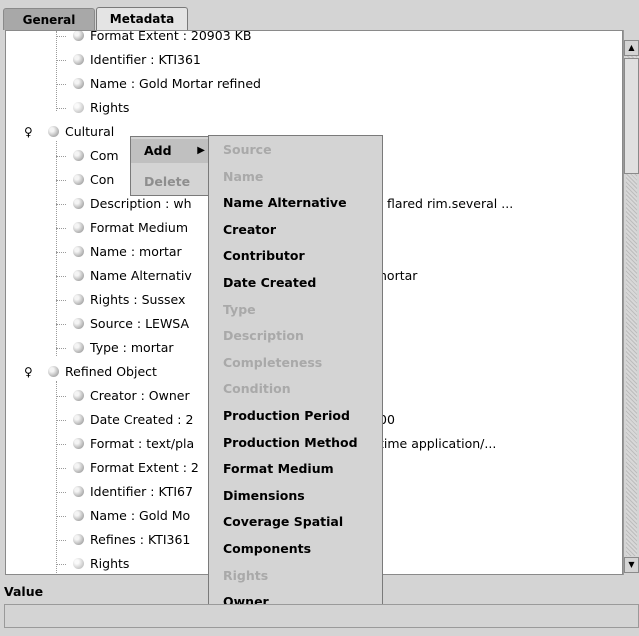  Describe the element at coordinates (285, 203) in the screenshot. I see `submenu-item-name-alternative: Name Alternative` at that location.